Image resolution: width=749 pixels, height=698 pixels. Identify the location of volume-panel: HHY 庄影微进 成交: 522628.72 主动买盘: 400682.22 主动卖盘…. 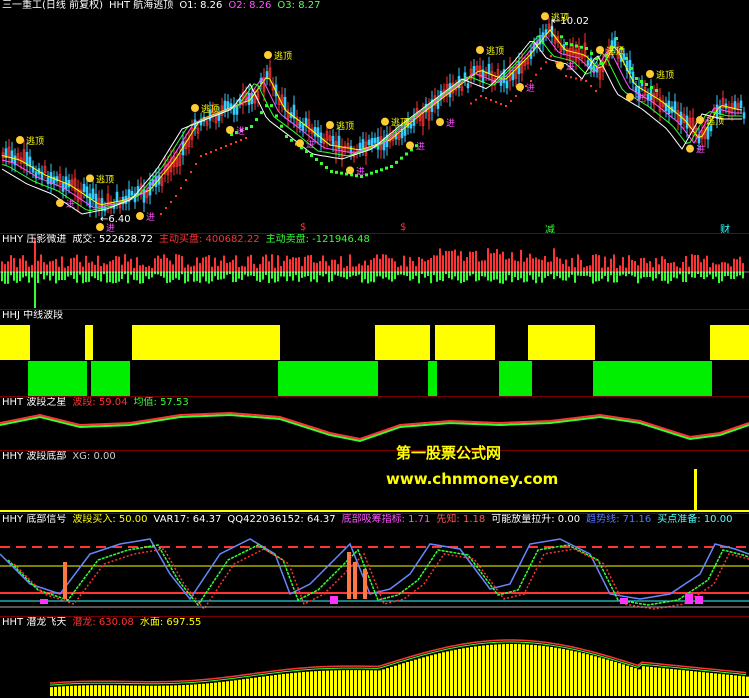
(374, 271).